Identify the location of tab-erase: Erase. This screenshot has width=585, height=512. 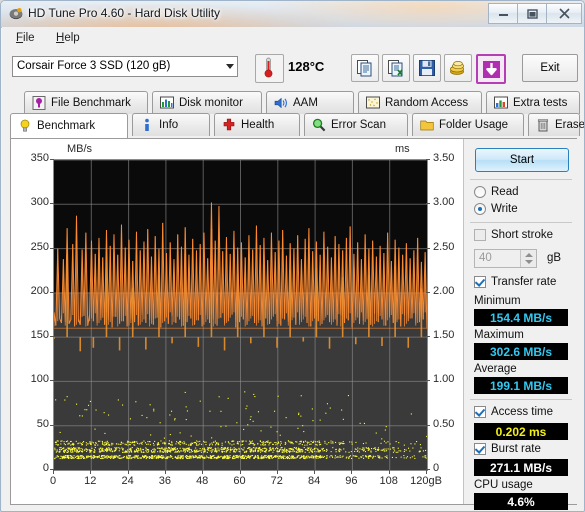
(556, 124).